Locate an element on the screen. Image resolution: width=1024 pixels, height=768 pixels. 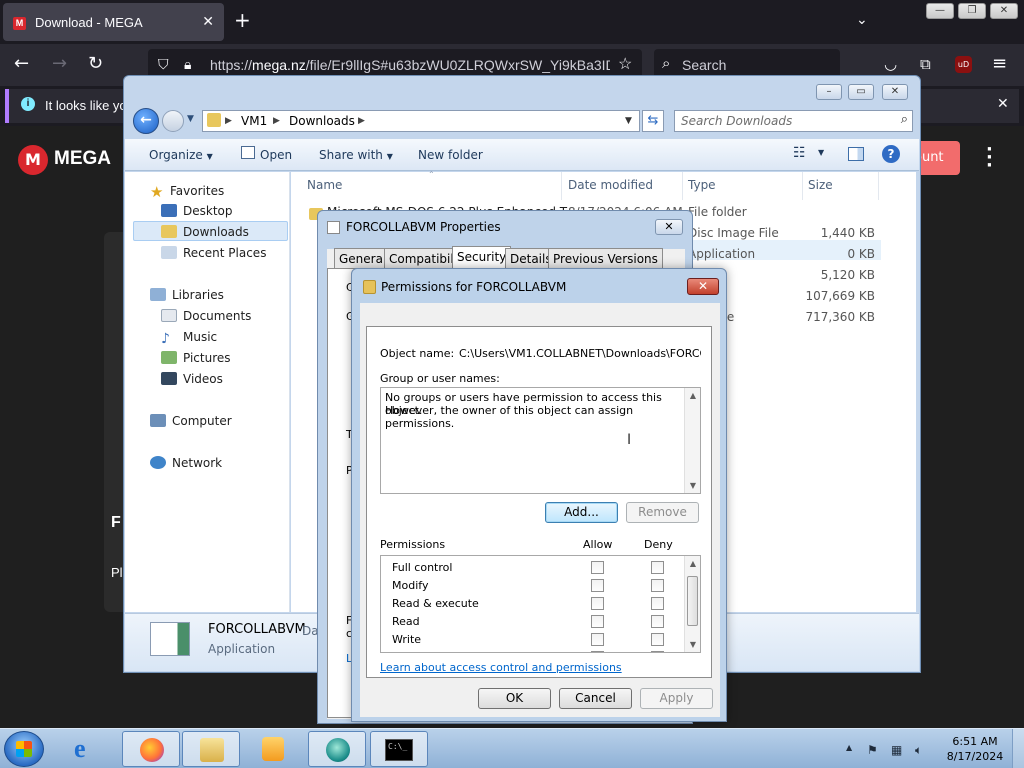
nav-music: ♪ Music is located at coordinates (189, 338).